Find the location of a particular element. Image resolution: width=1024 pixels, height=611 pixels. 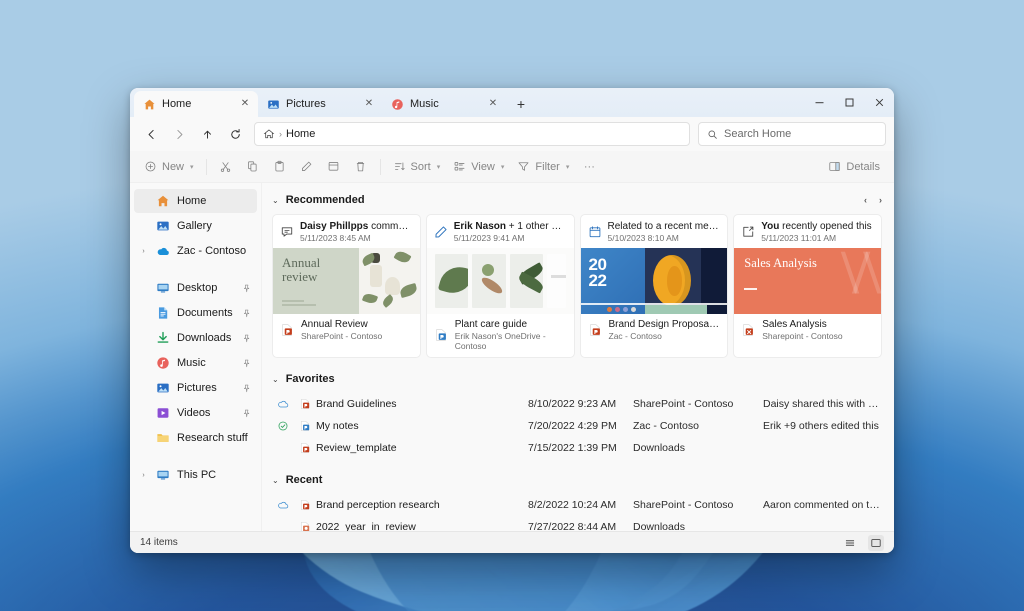

maximize-button is located at coordinates (849, 102).